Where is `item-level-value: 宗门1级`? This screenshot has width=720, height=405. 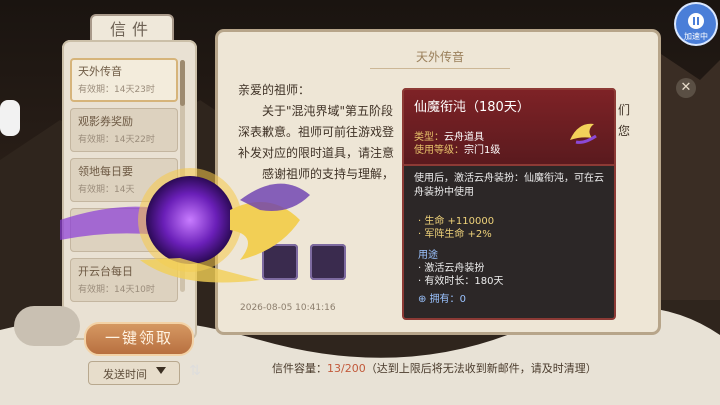
item-level-value: 宗门1级 is located at coordinates (482, 150).